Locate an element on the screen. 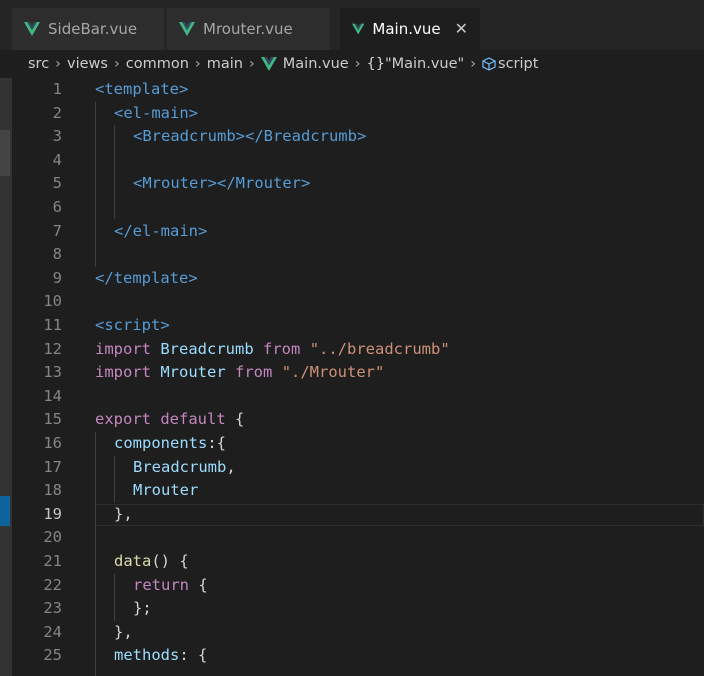 This screenshot has height=676, width=704. cube-icon is located at coordinates (489, 64).